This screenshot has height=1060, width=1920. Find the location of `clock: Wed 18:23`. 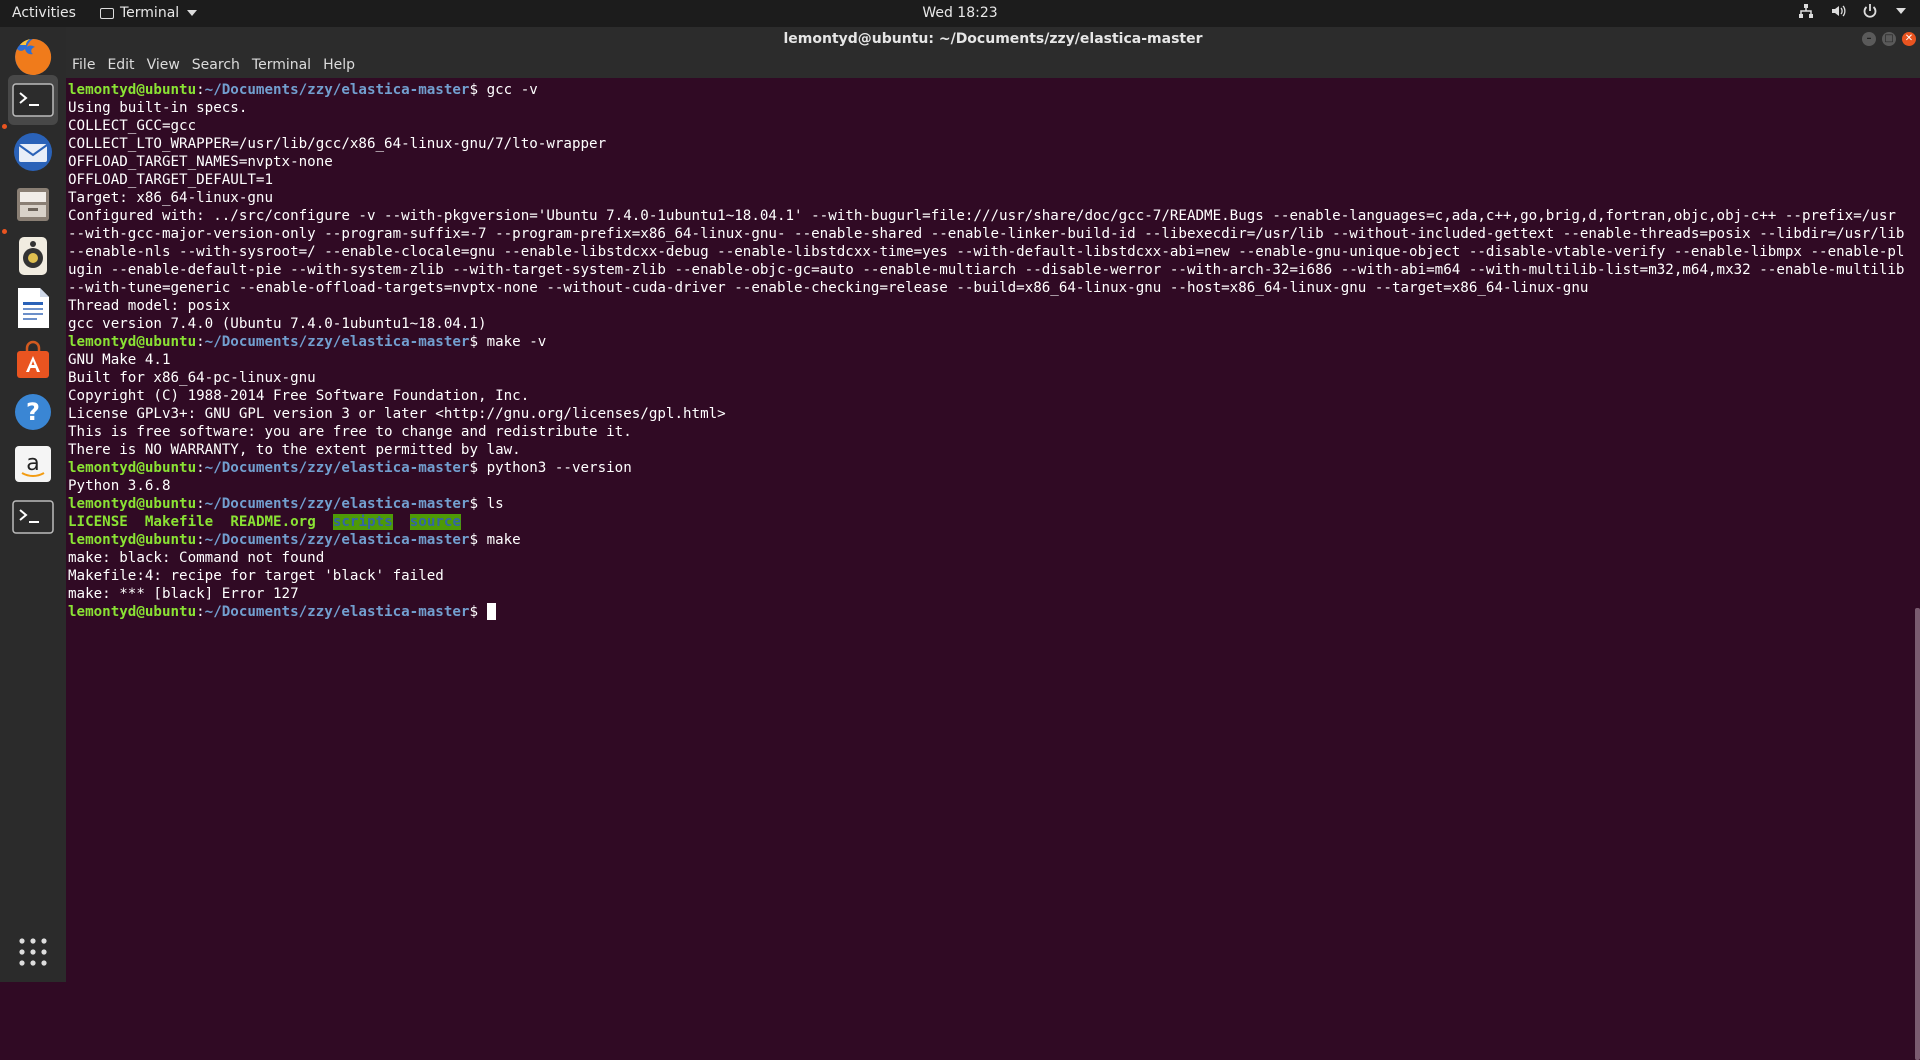

clock: Wed 18:23 is located at coordinates (959, 13).